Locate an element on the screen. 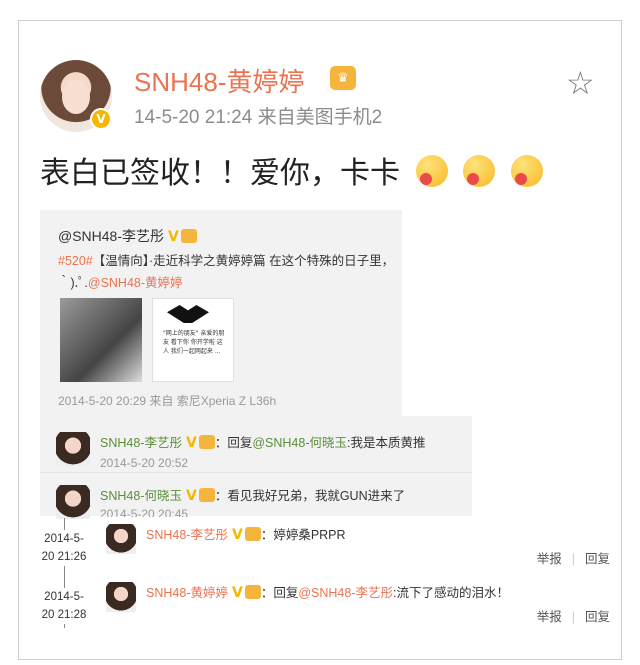 Image resolution: width=640 pixels, height=665 pixels. author-name: SNH48-黄婷婷 is located at coordinates (219, 80).